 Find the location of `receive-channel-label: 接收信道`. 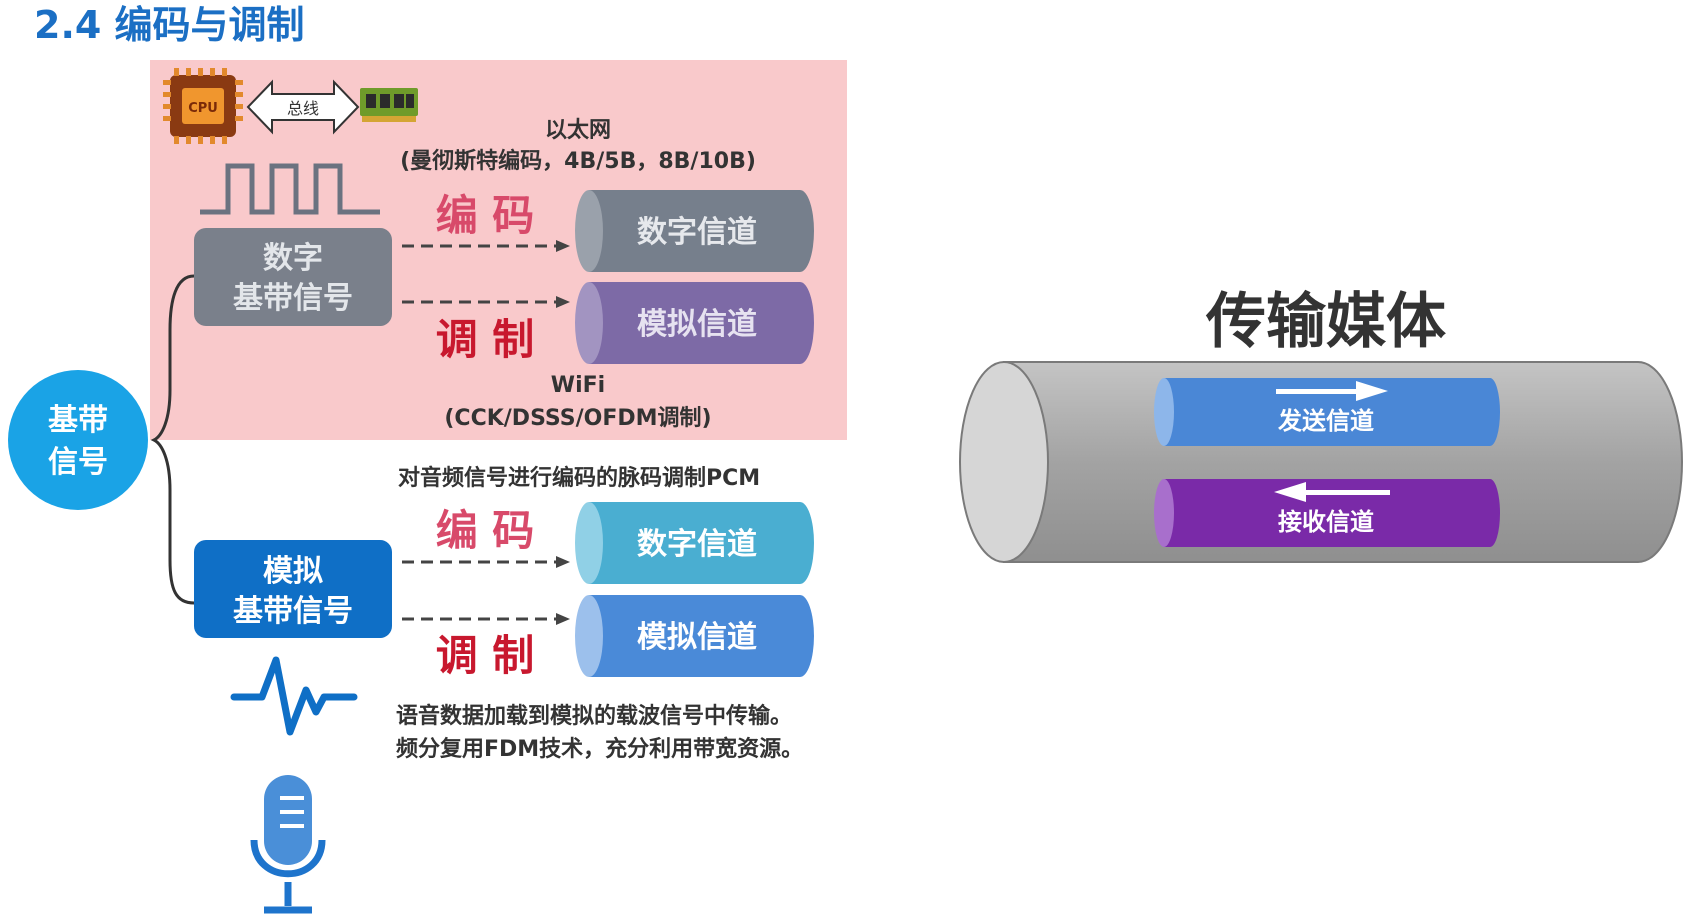

receive-channel-label: 接收信道 is located at coordinates (1326, 522).